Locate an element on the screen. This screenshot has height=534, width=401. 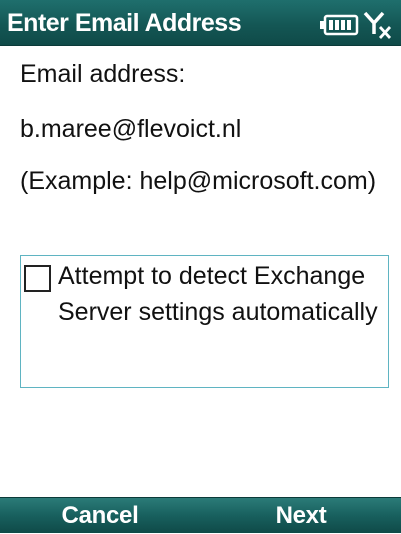
status-icons is located at coordinates (355, 24).